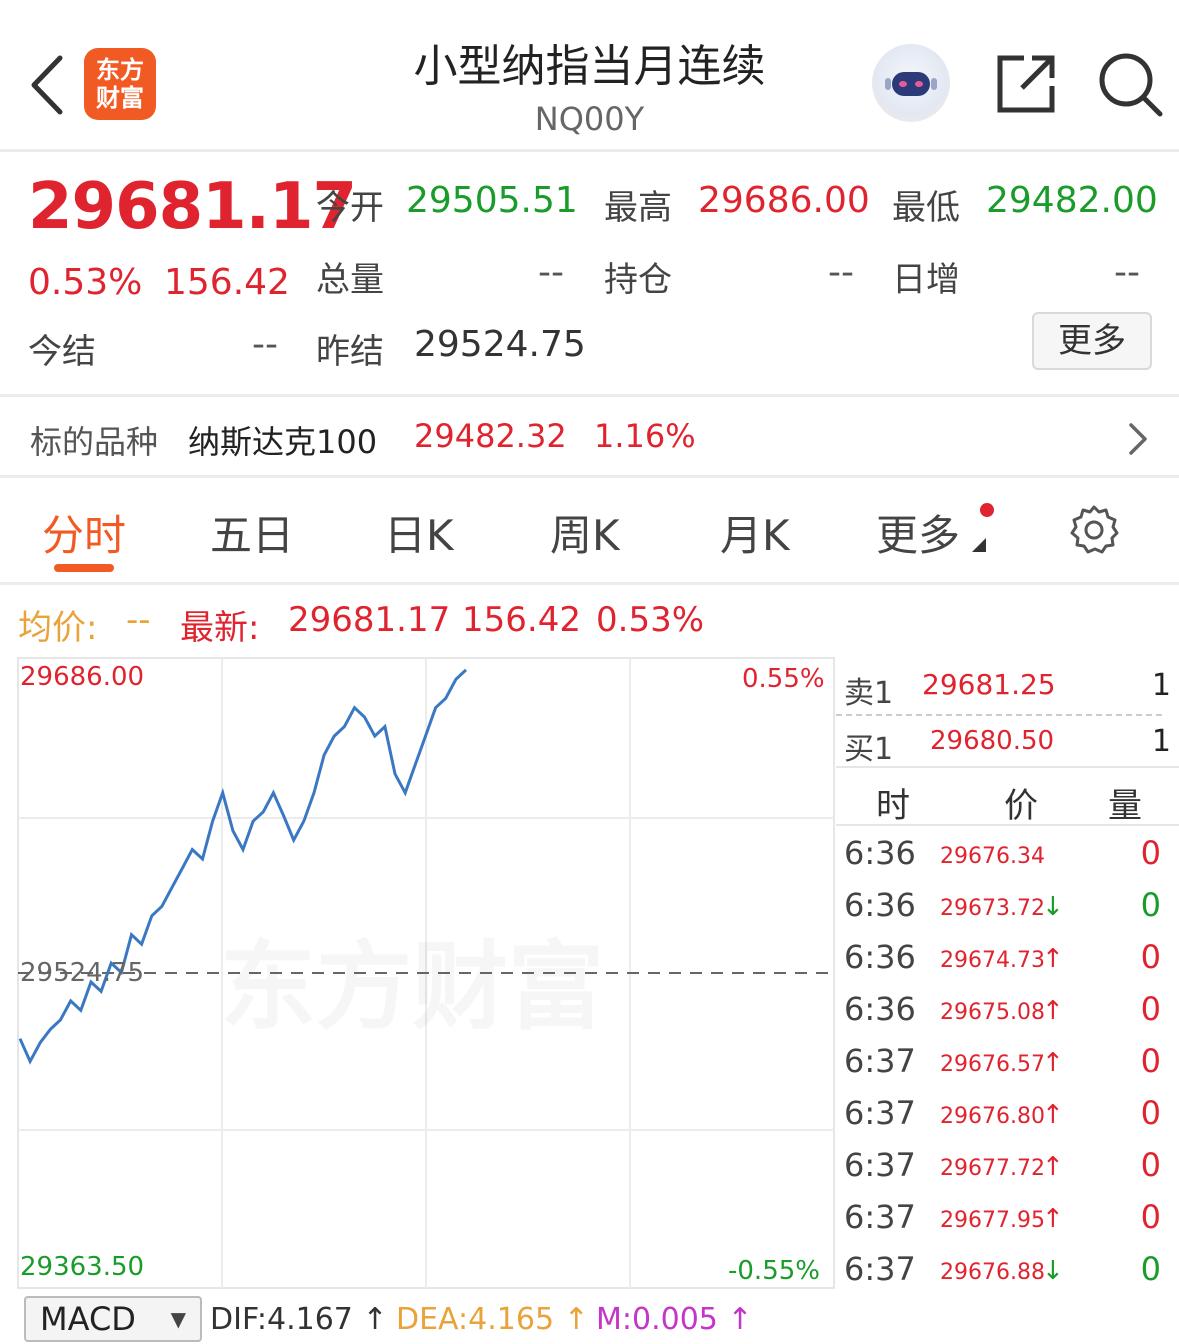 The width and height of the screenshot is (1179, 1344). I want to click on underlying-label: 标的品种, so click(94, 442).